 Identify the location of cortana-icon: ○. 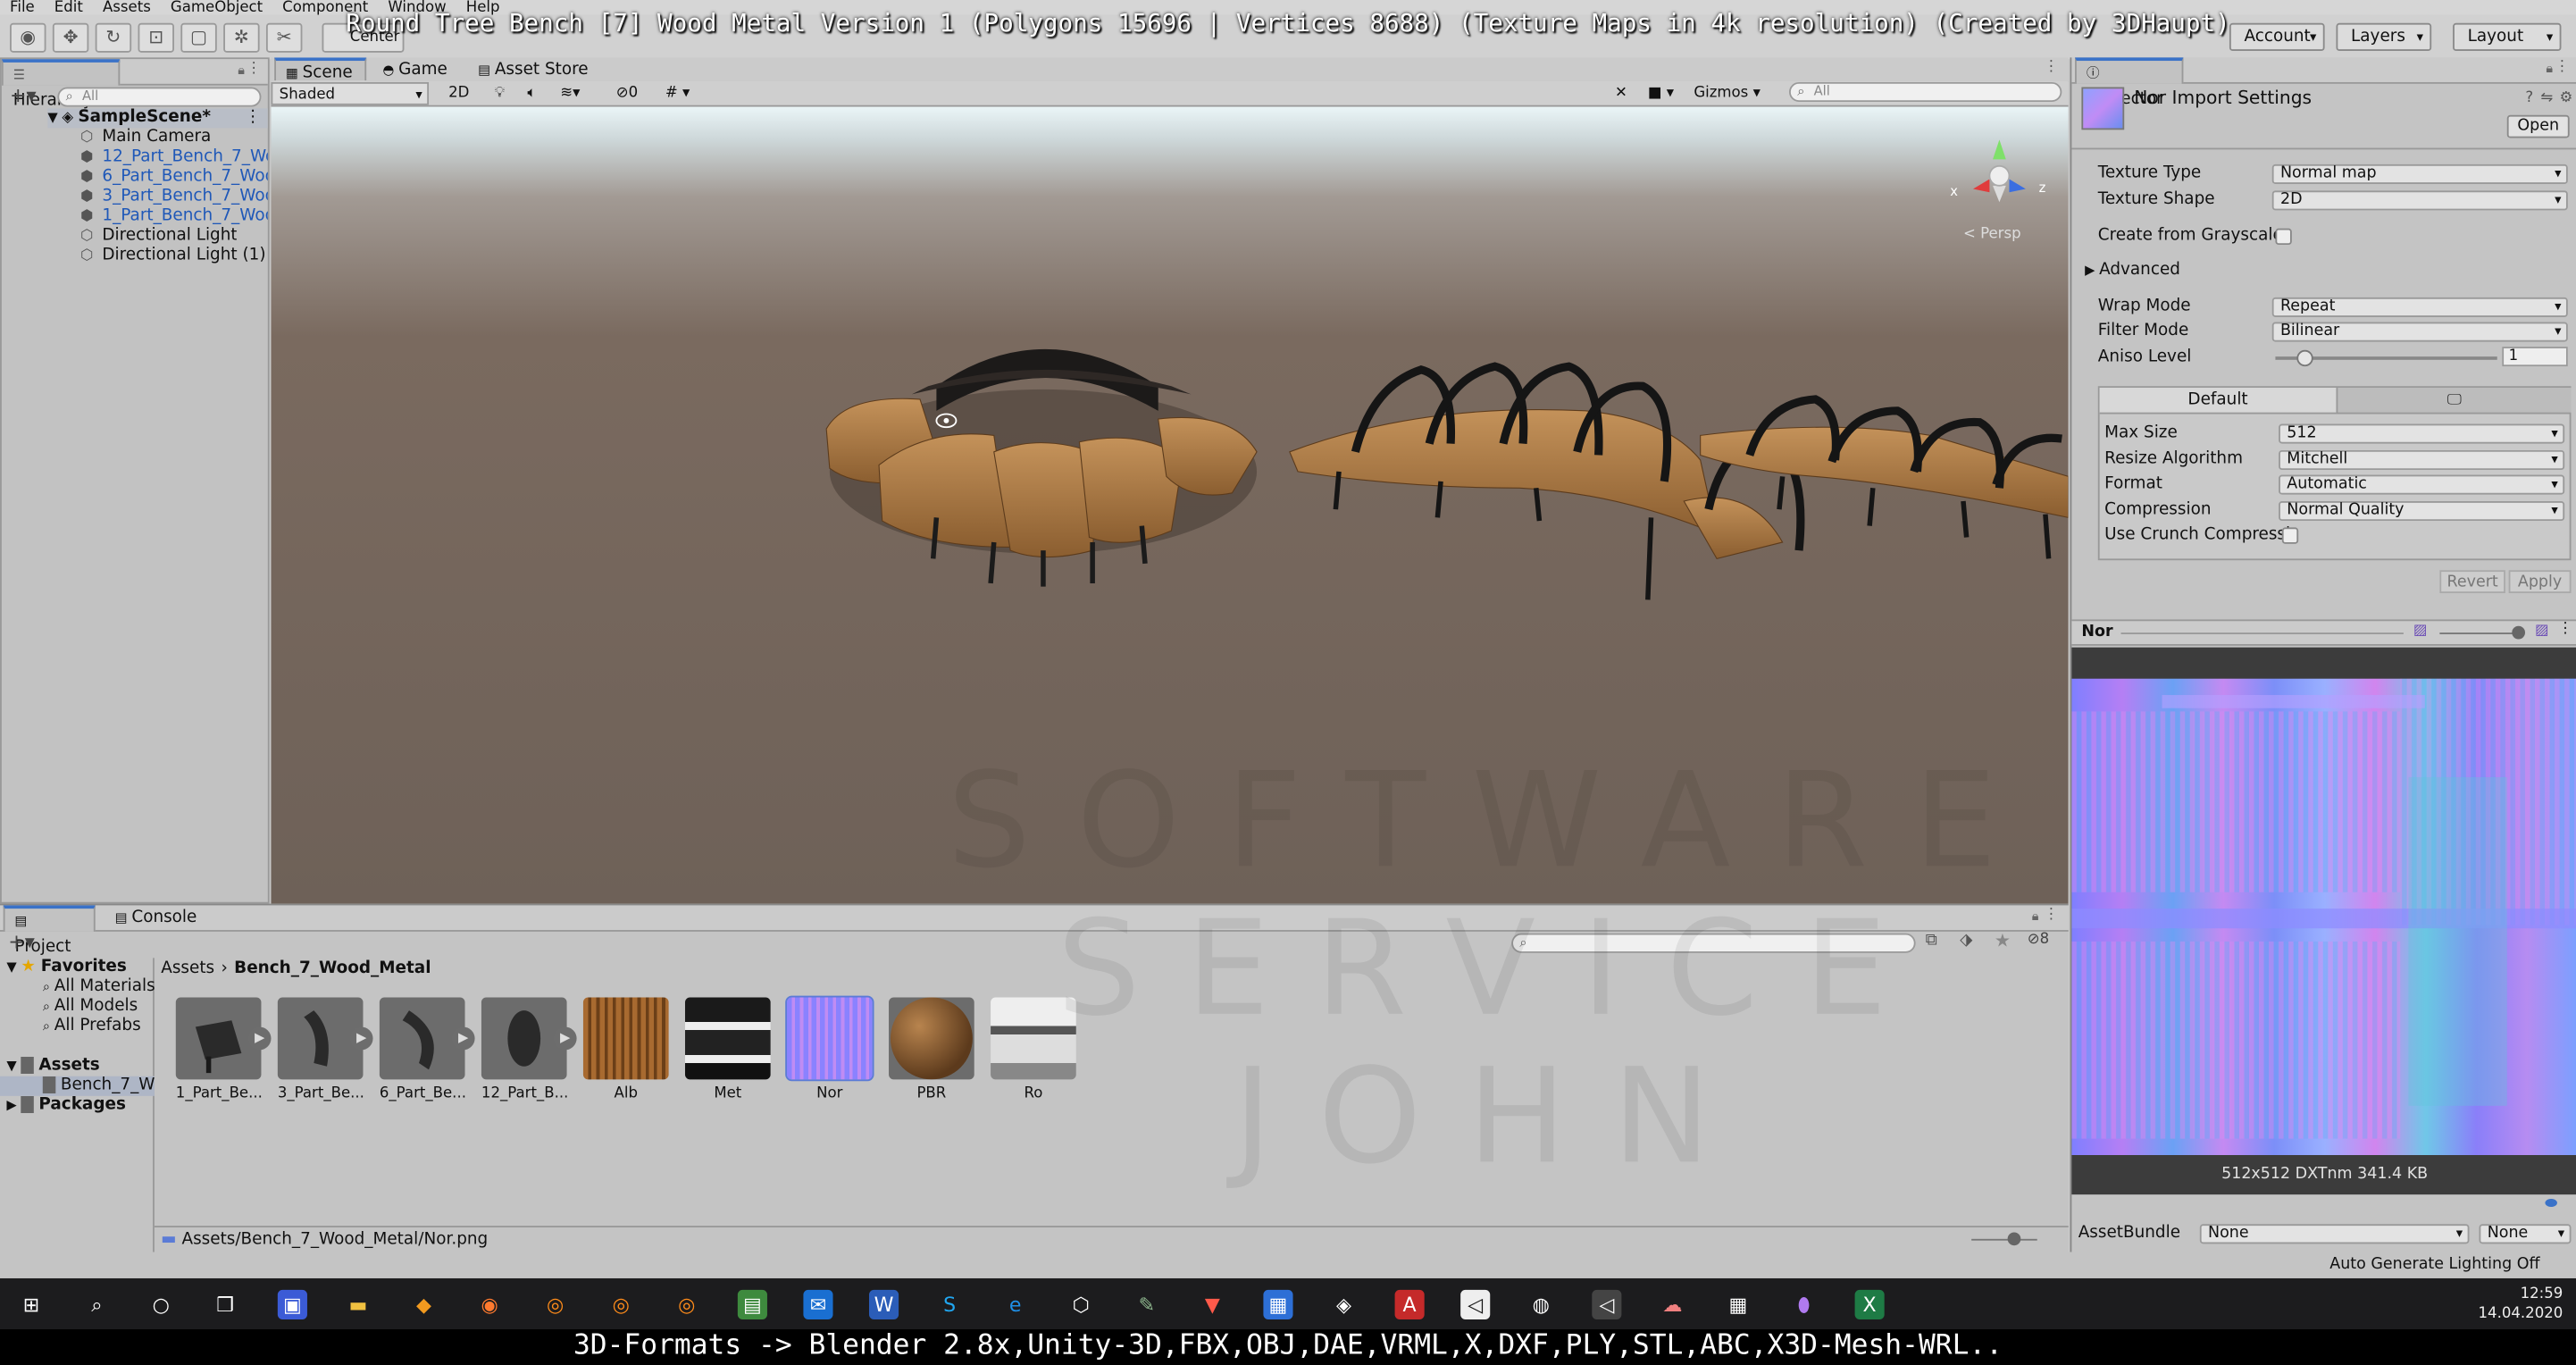
(161, 1305).